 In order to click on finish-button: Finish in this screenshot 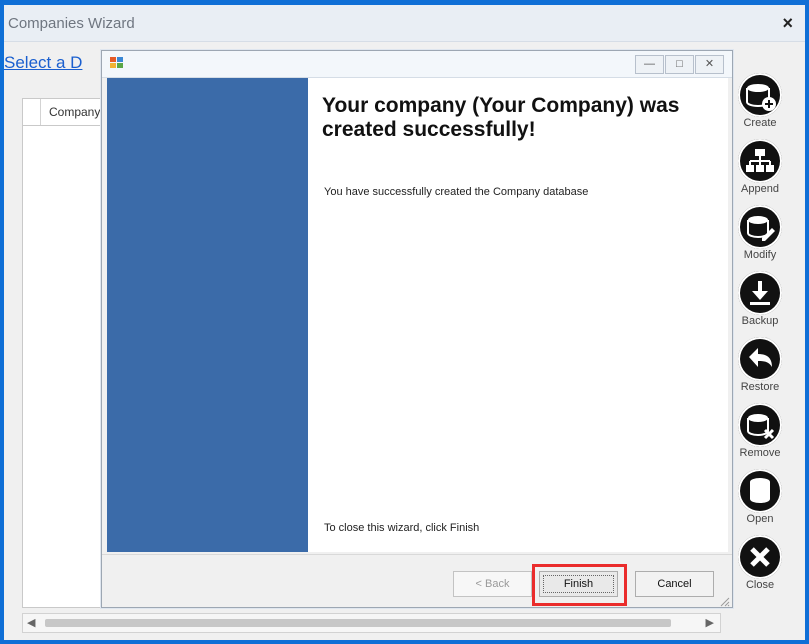, I will do `click(578, 584)`.